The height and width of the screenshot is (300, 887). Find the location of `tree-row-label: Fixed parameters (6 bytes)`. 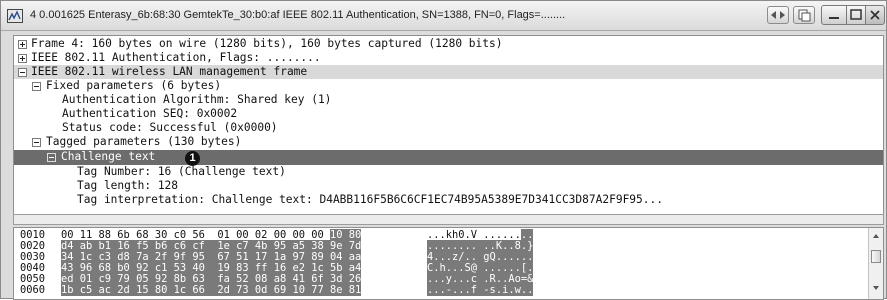

tree-row-label: Fixed parameters (6 bytes) is located at coordinates (134, 85).